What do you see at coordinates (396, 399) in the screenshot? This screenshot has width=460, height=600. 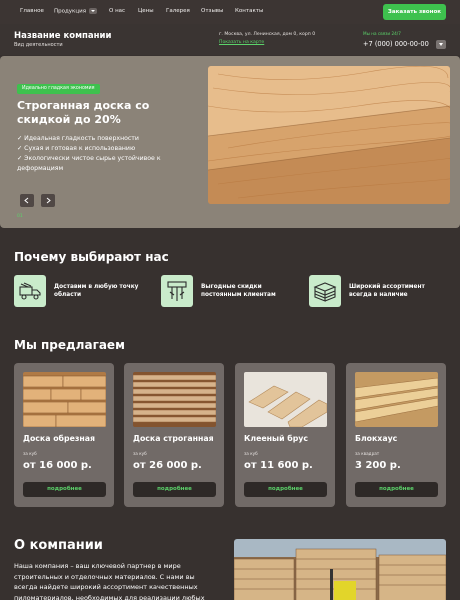 I see `blockhouse-image` at bounding box center [396, 399].